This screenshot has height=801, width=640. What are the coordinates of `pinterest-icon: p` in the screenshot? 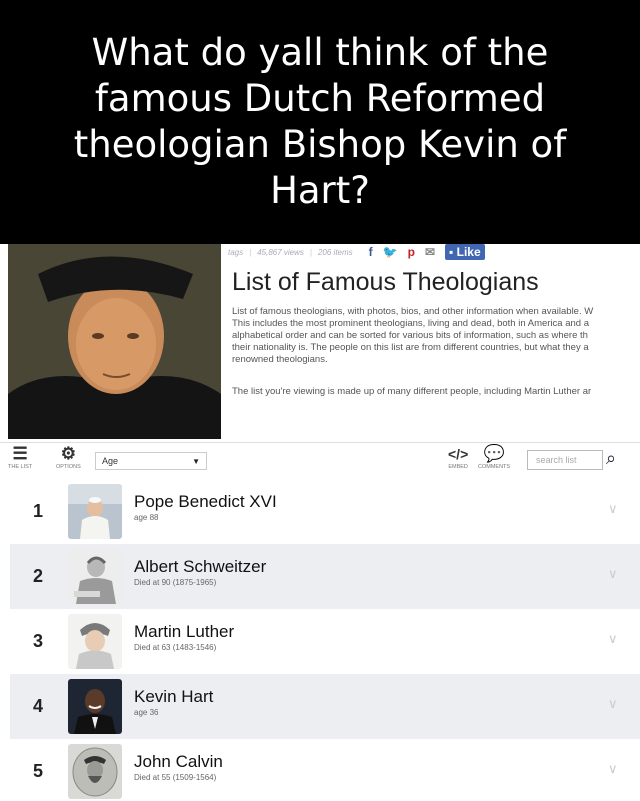 It's located at (411, 252).